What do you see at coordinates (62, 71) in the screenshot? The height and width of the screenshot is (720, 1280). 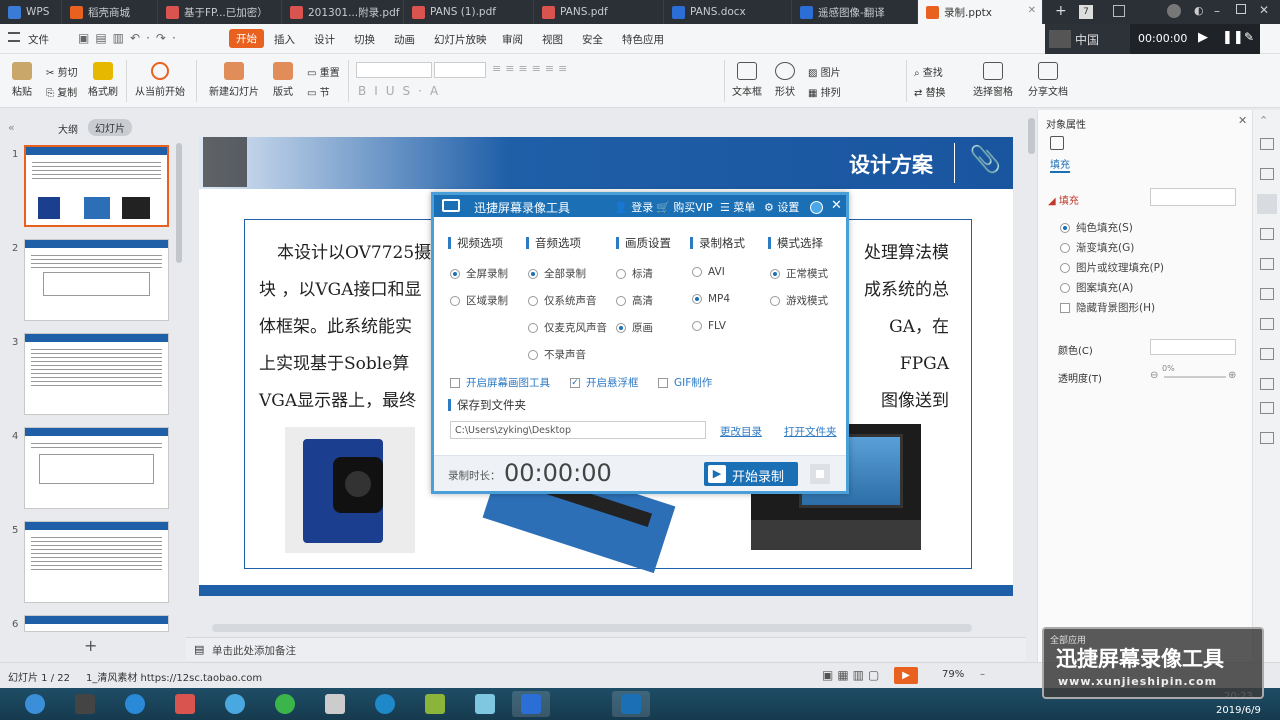 I see `cut-button: ✂ 剪切` at bounding box center [62, 71].